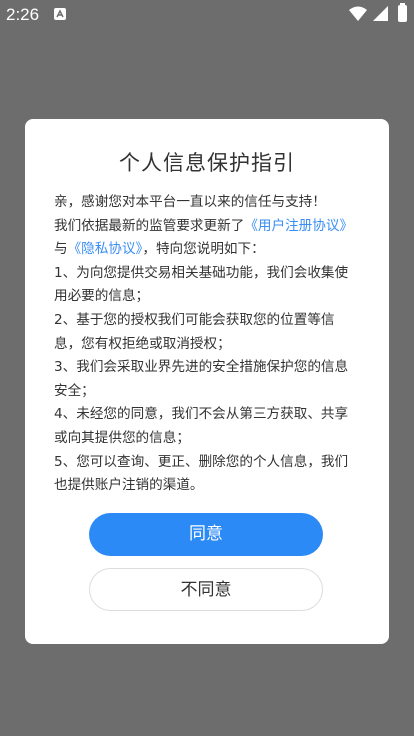 The height and width of the screenshot is (736, 414). I want to click on agreement-line-prefix: 我们依据最新的监管要求更新了, so click(149, 225).